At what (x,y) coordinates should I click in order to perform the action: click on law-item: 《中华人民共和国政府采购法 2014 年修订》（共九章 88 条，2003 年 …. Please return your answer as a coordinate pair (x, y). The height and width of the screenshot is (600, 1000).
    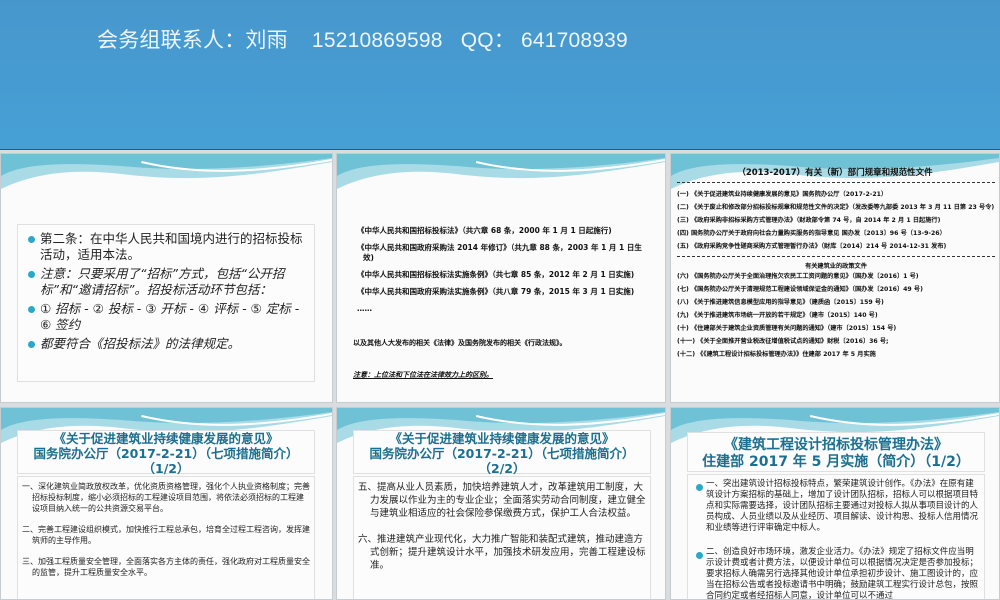
    Looking at the image, I should click on (499, 252).